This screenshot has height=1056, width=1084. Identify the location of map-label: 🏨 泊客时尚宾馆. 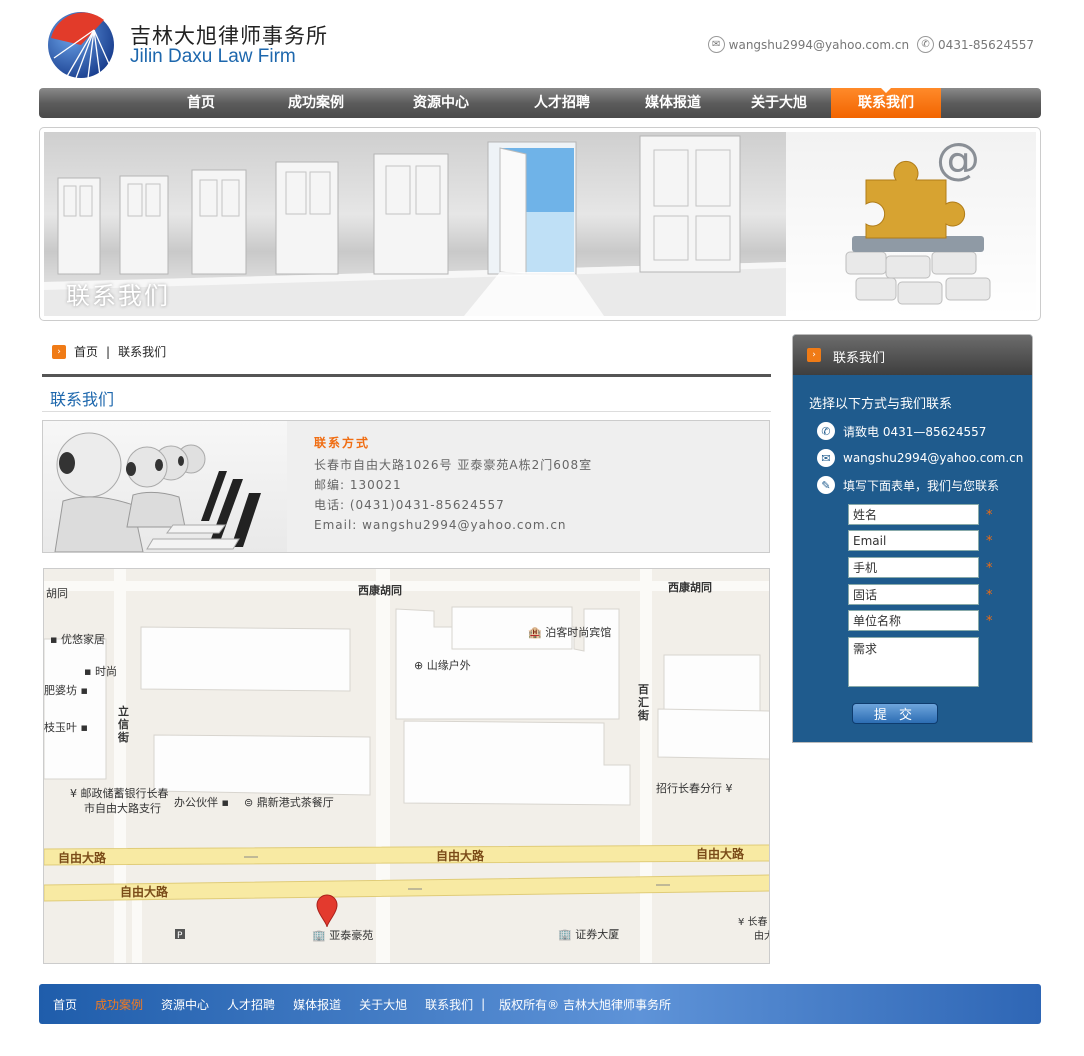
(570, 632).